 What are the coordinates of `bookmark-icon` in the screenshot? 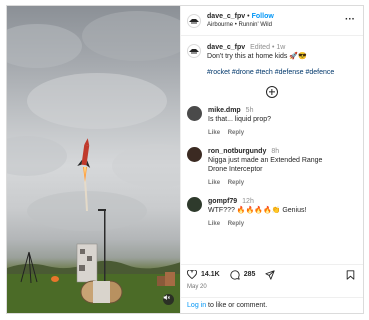 It's located at (350, 275).